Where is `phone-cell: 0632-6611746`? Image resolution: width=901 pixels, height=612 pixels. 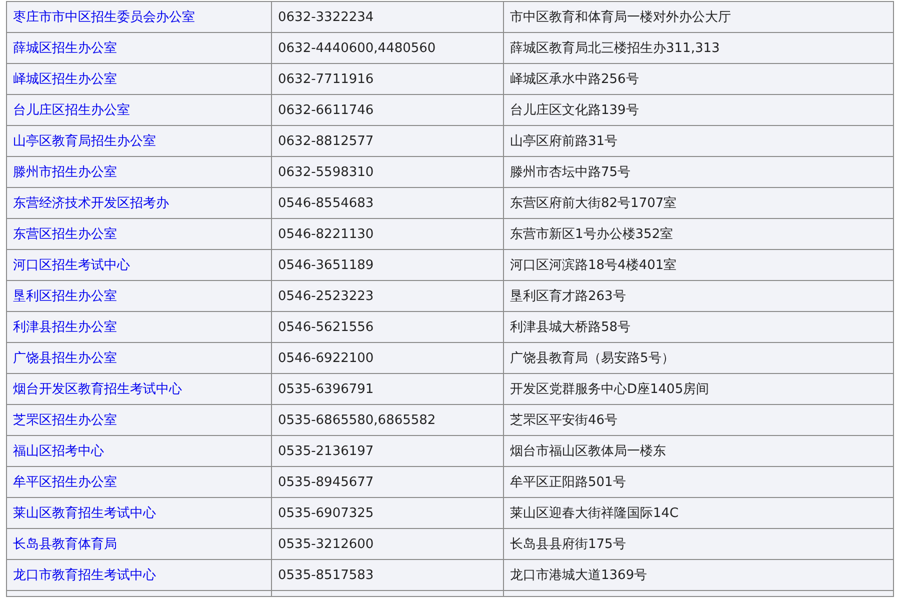 phone-cell: 0632-6611746 is located at coordinates (388, 110).